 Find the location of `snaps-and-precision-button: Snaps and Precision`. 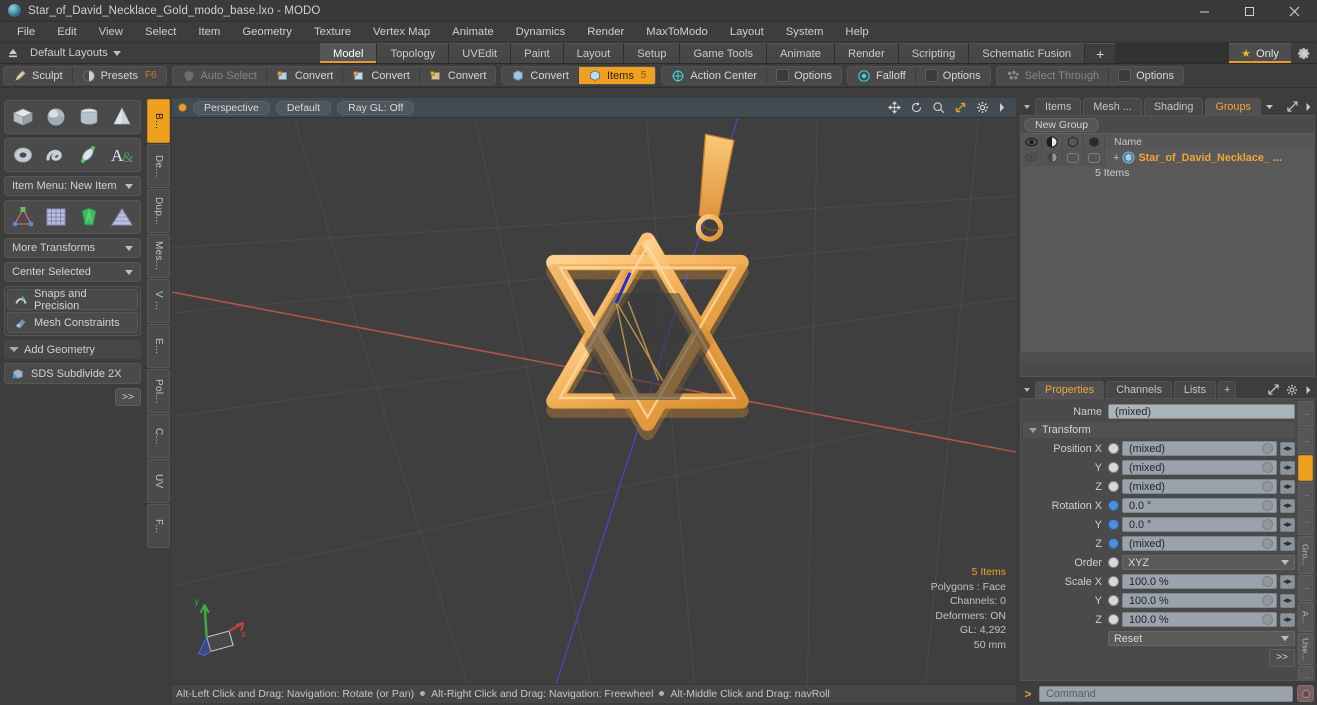

snaps-and-precision-button: Snaps and Precision is located at coordinates (72, 300).